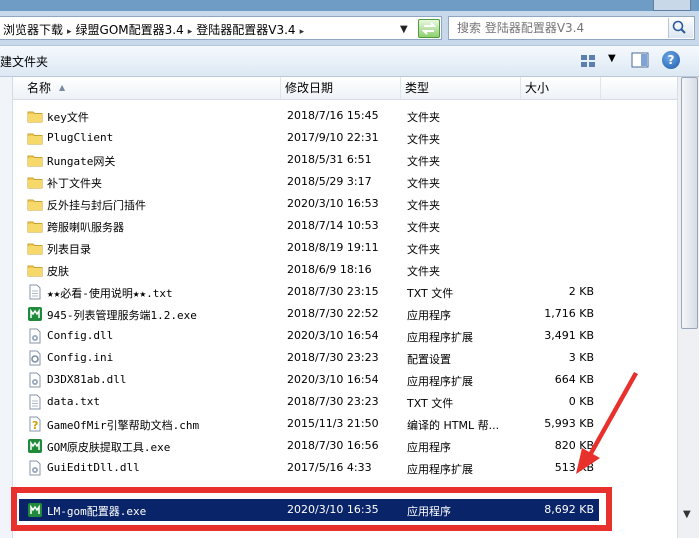  Describe the element at coordinates (345, 358) in the screenshot. I see `table-row: Config.ini 2018/7/30 23:23 配置设置 3 KB` at that location.